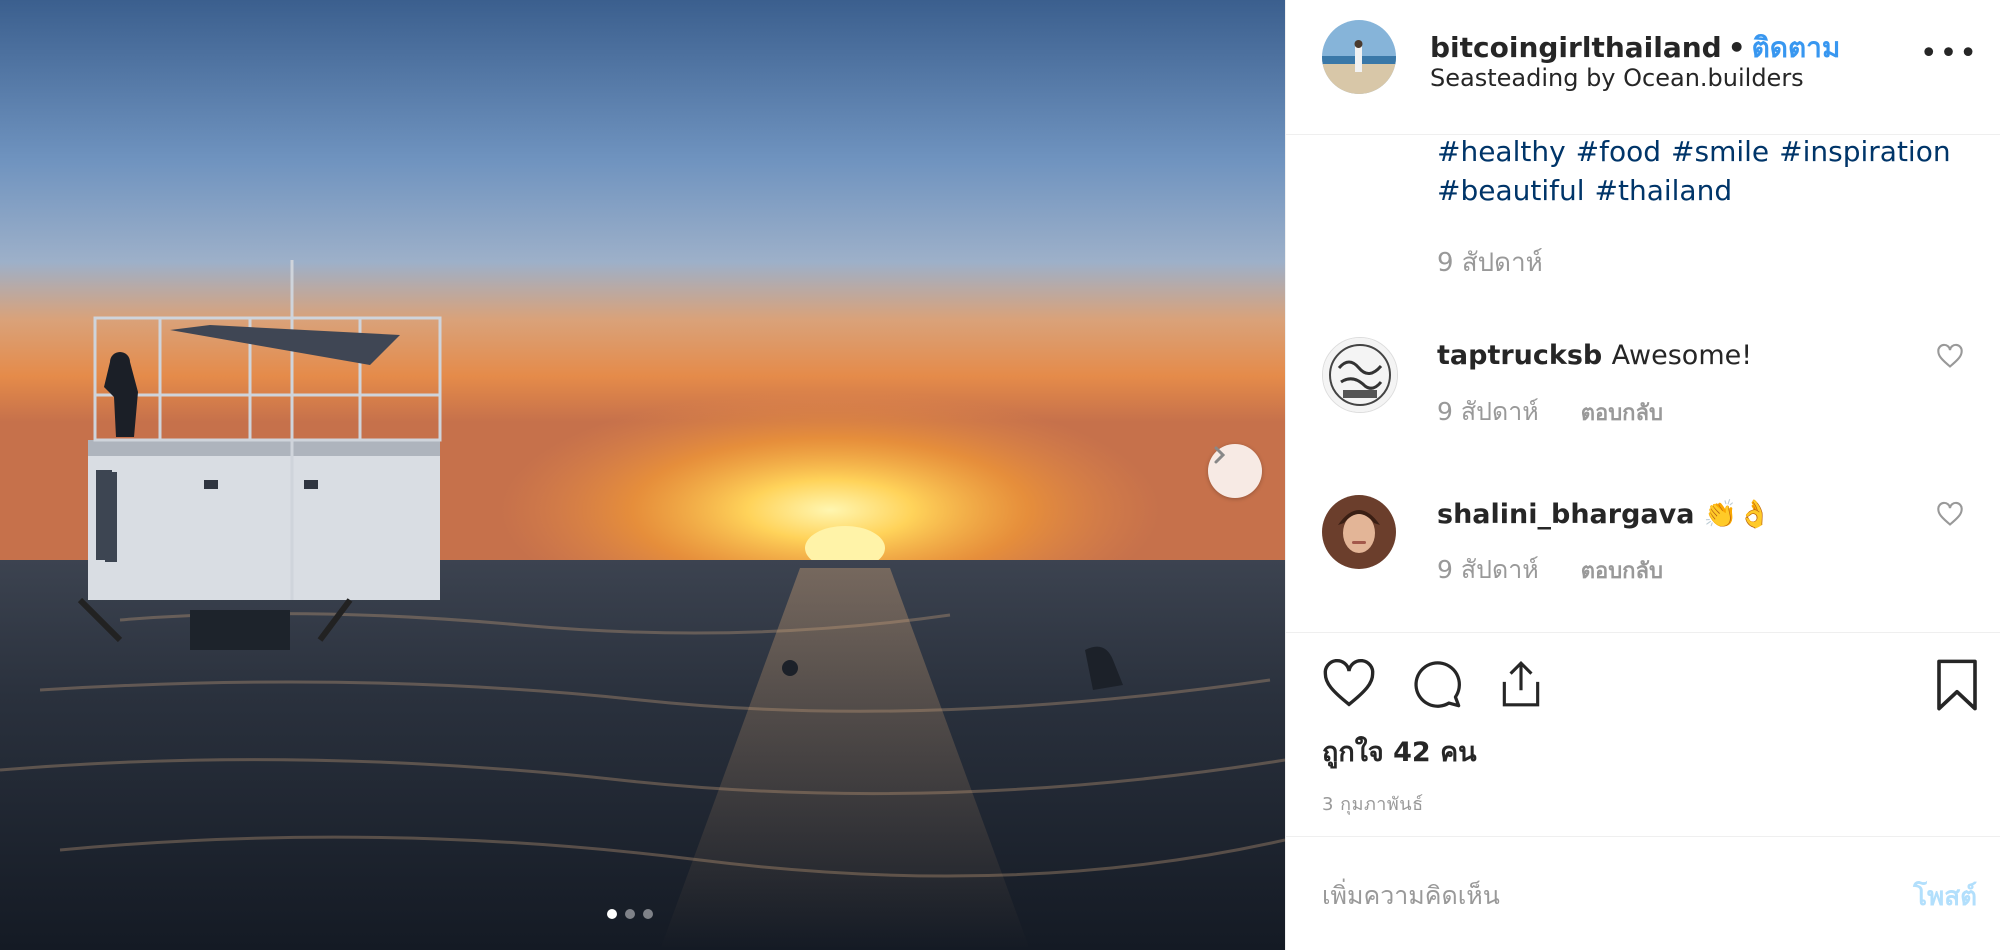  What do you see at coordinates (1399, 751) in the screenshot?
I see `likes-count: ถูกใจ 42 คน` at bounding box center [1399, 751].